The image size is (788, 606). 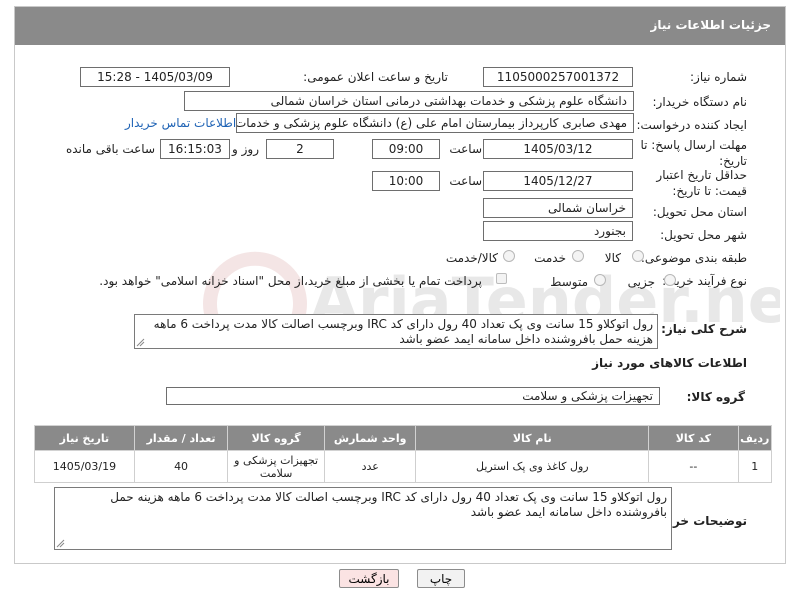 I want to click on price-date-field: 1405/12/27, so click(x=558, y=181).